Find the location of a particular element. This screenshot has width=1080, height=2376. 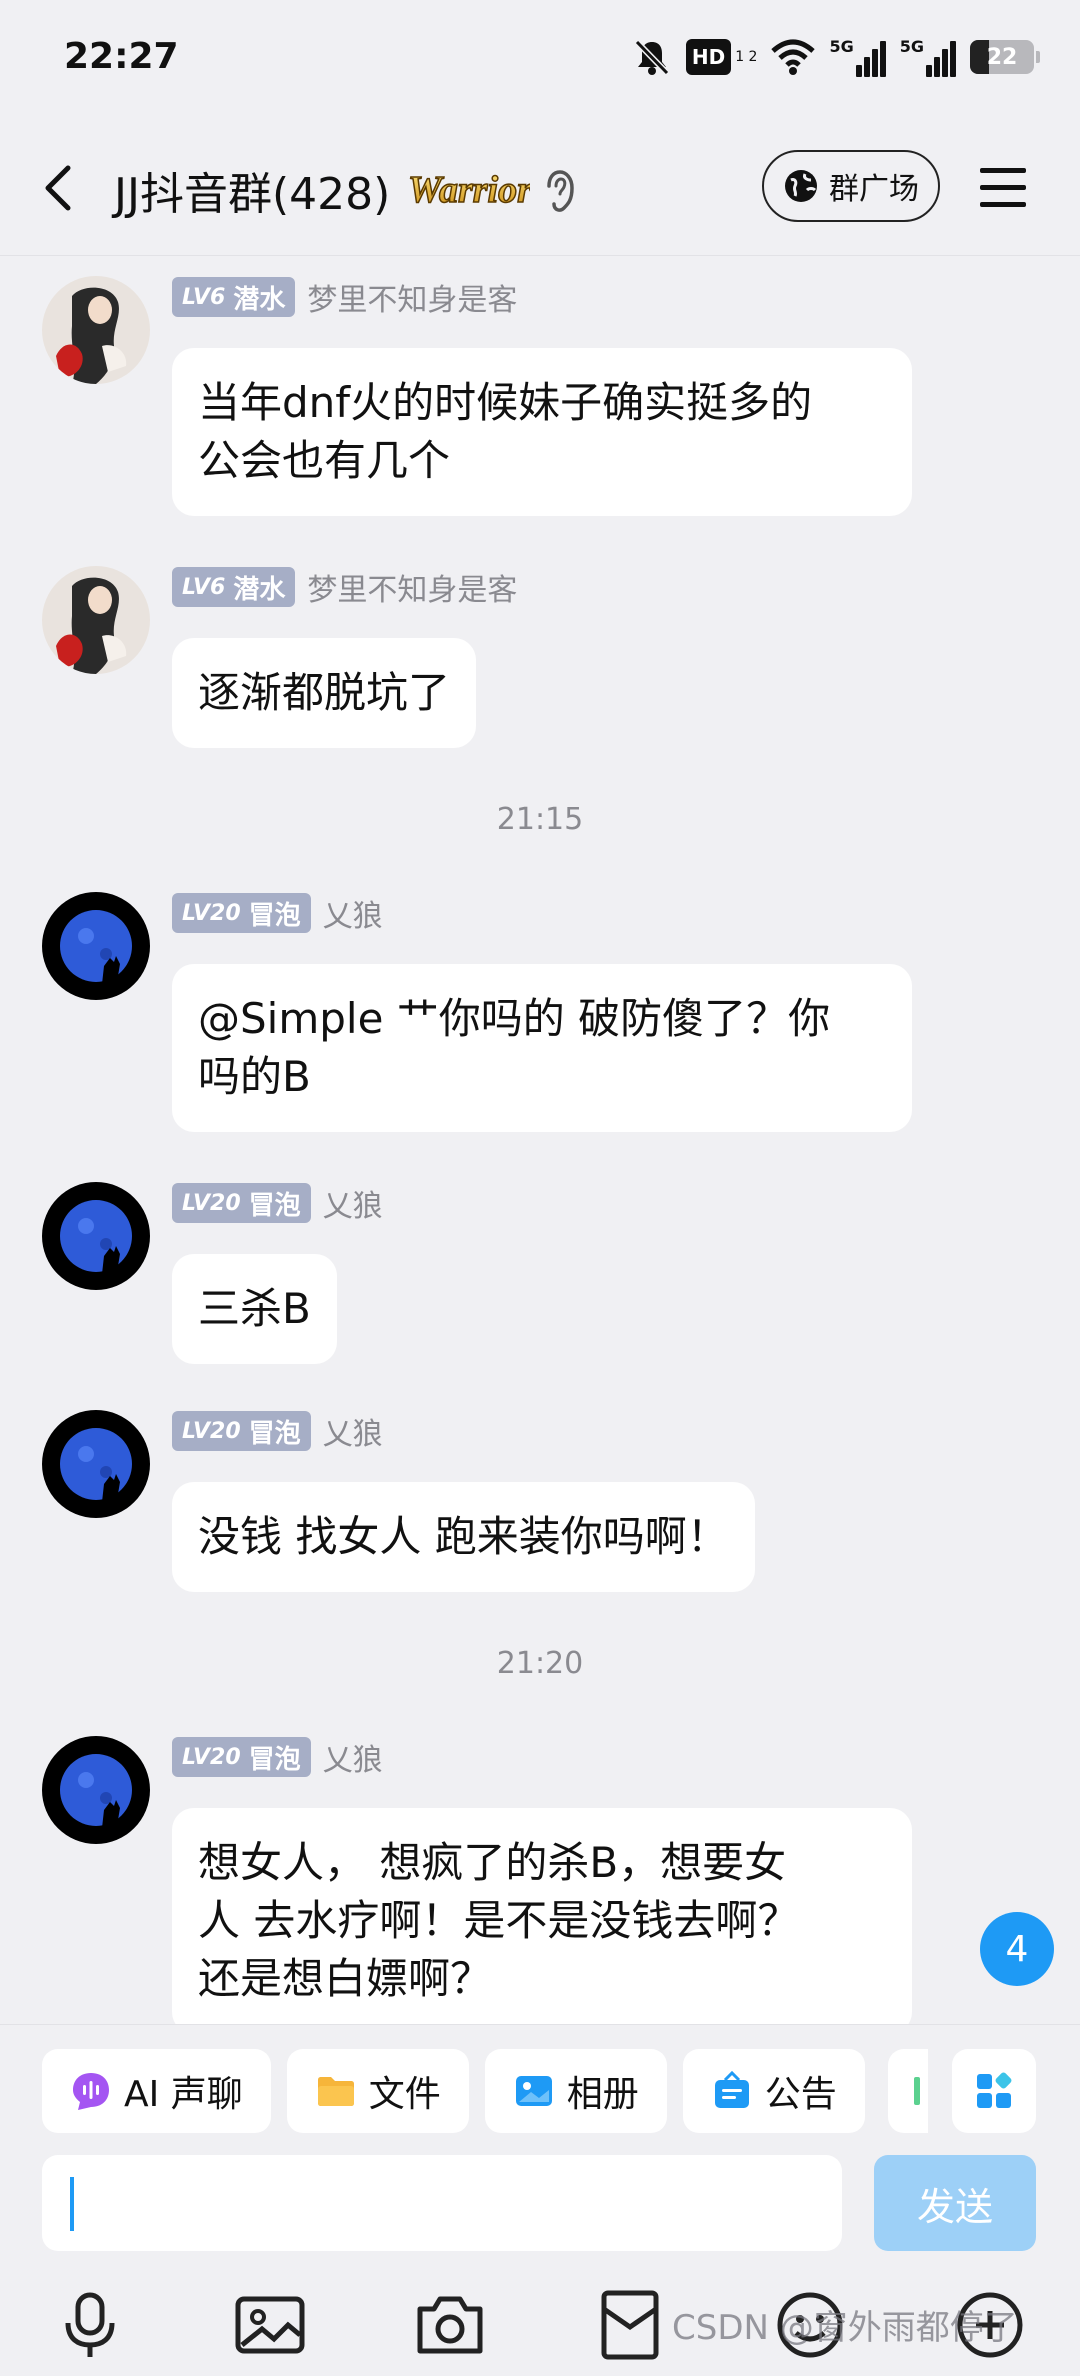

battery-icon: 22 is located at coordinates (1002, 57).